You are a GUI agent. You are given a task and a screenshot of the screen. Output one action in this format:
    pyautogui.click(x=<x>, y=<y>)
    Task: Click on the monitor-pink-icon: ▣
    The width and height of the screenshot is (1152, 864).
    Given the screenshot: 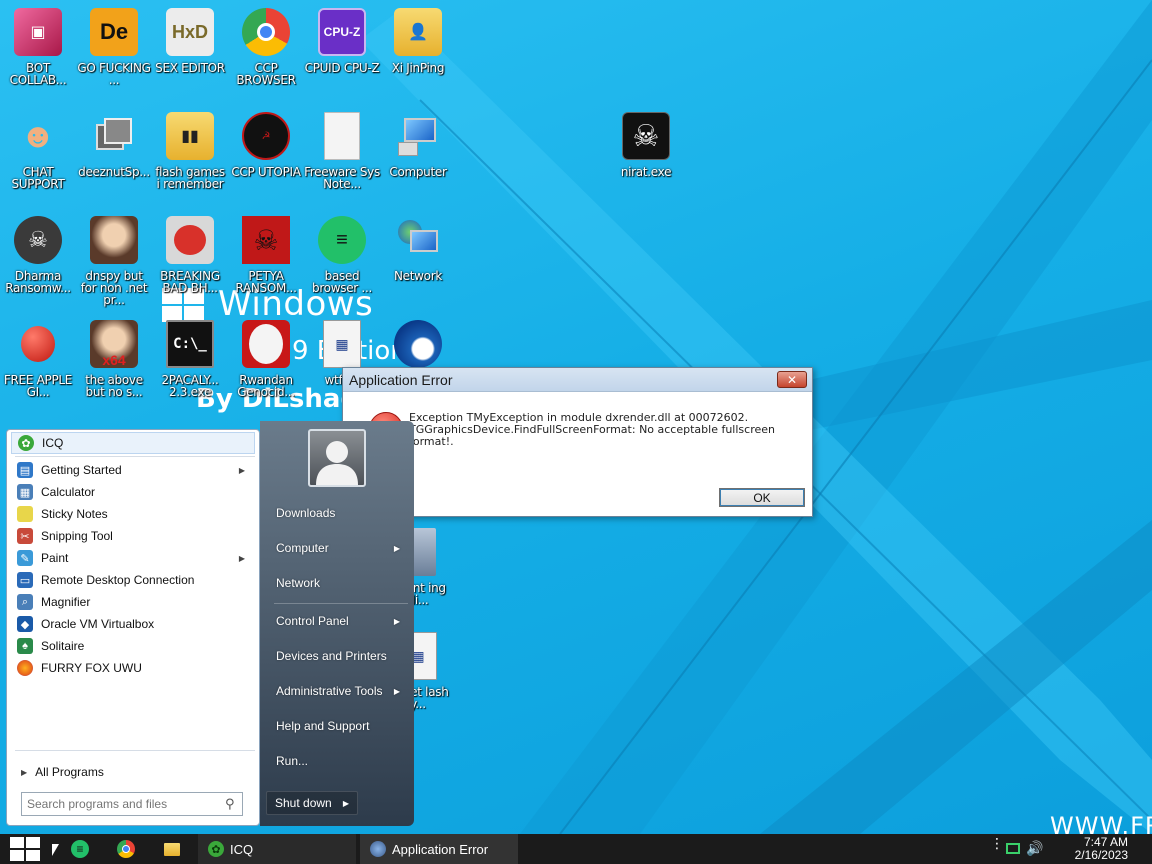 What is the action you would take?
    pyautogui.click(x=38, y=32)
    